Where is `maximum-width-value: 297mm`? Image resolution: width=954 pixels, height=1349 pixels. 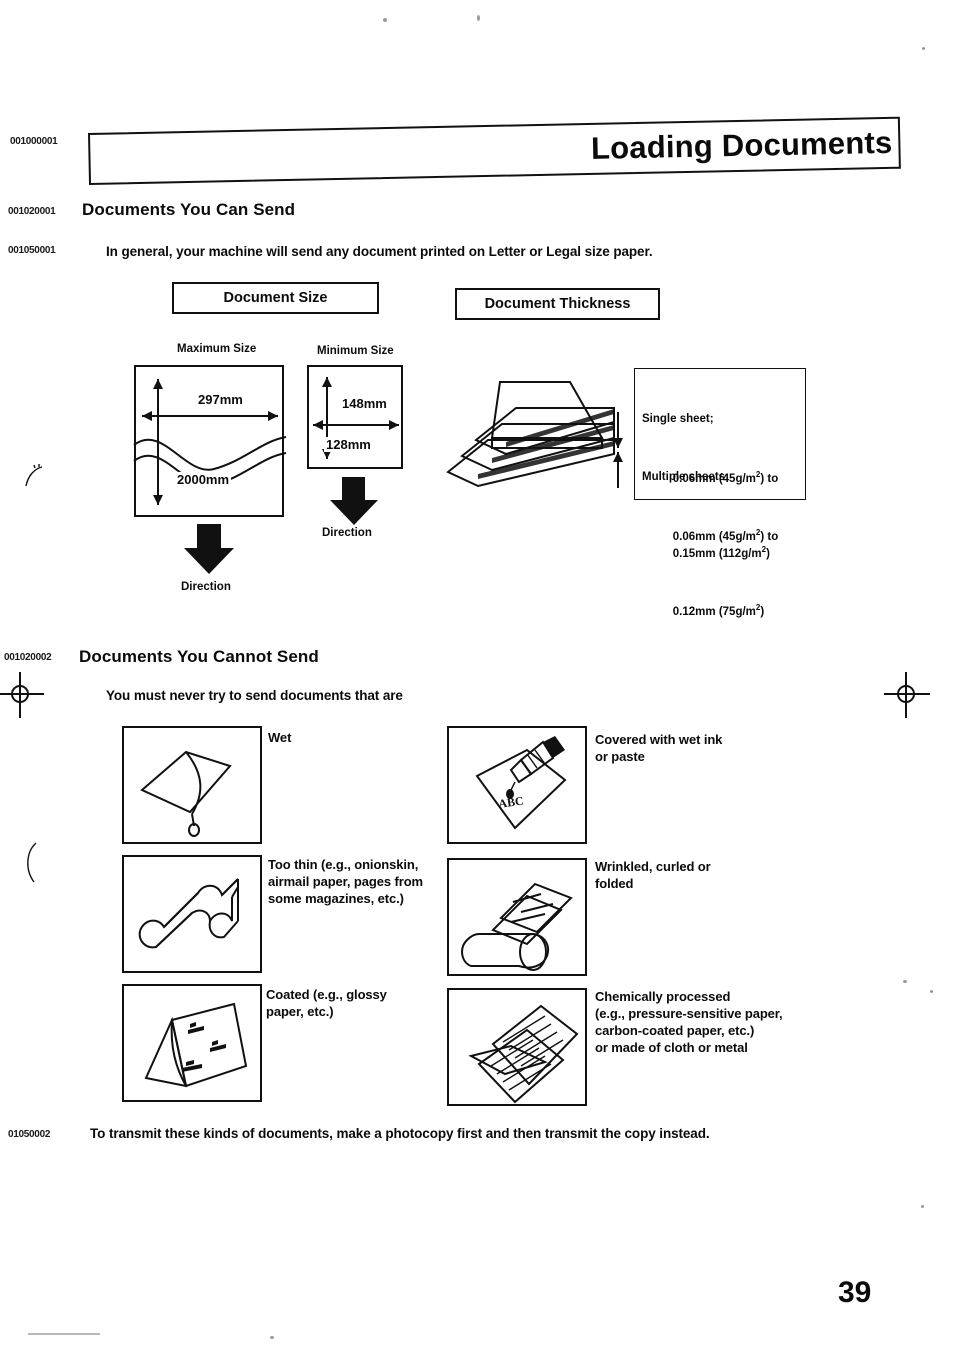
maximum-width-value: 297mm is located at coordinates (220, 399).